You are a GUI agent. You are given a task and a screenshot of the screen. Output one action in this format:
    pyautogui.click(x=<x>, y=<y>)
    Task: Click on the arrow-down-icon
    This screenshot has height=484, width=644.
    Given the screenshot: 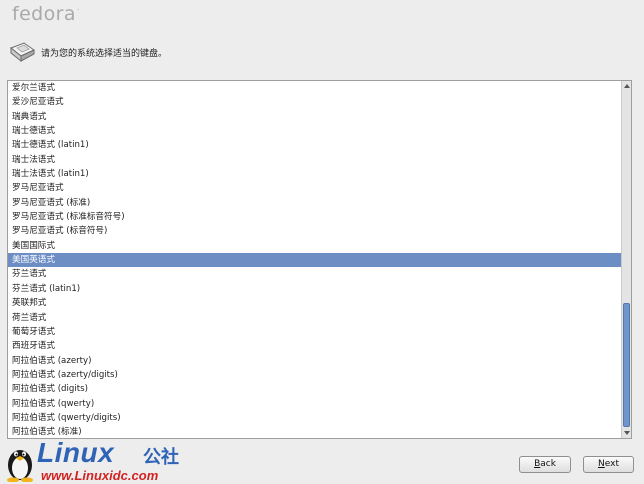 What is the action you would take?
    pyautogui.click(x=626, y=433)
    